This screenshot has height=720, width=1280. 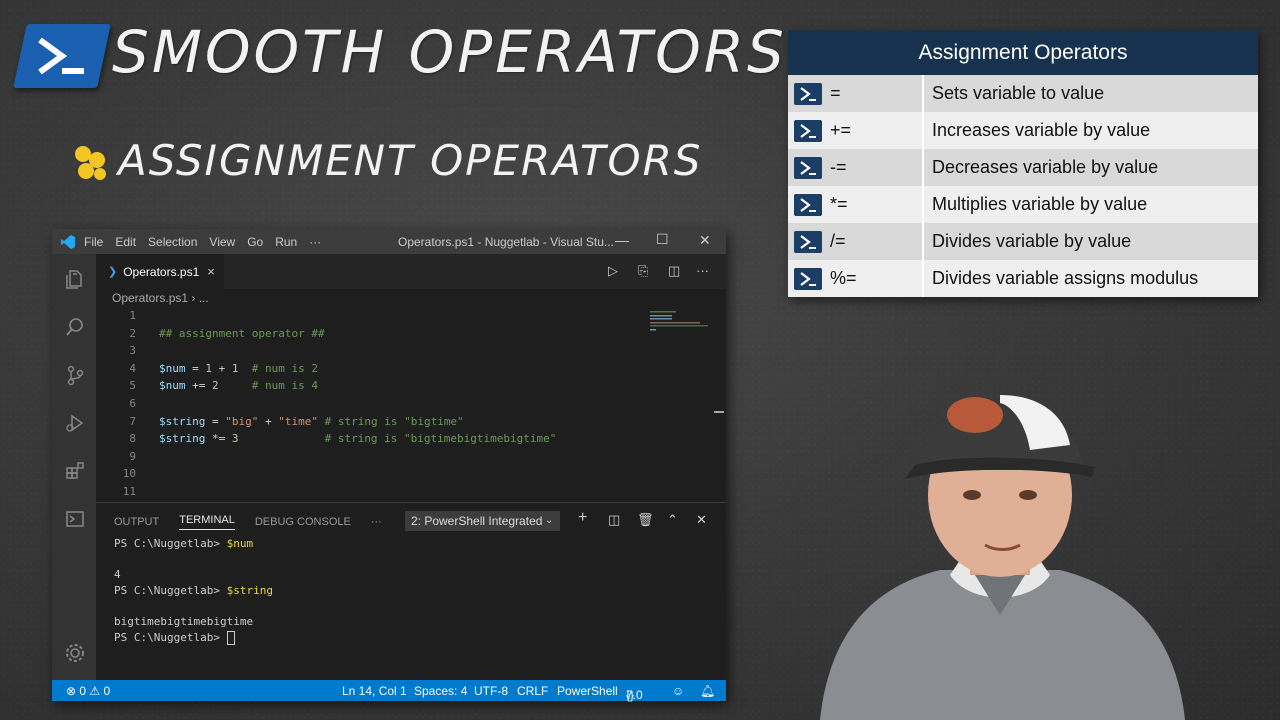 What do you see at coordinates (491, 691) in the screenshot?
I see `encoding: UTF-8` at bounding box center [491, 691].